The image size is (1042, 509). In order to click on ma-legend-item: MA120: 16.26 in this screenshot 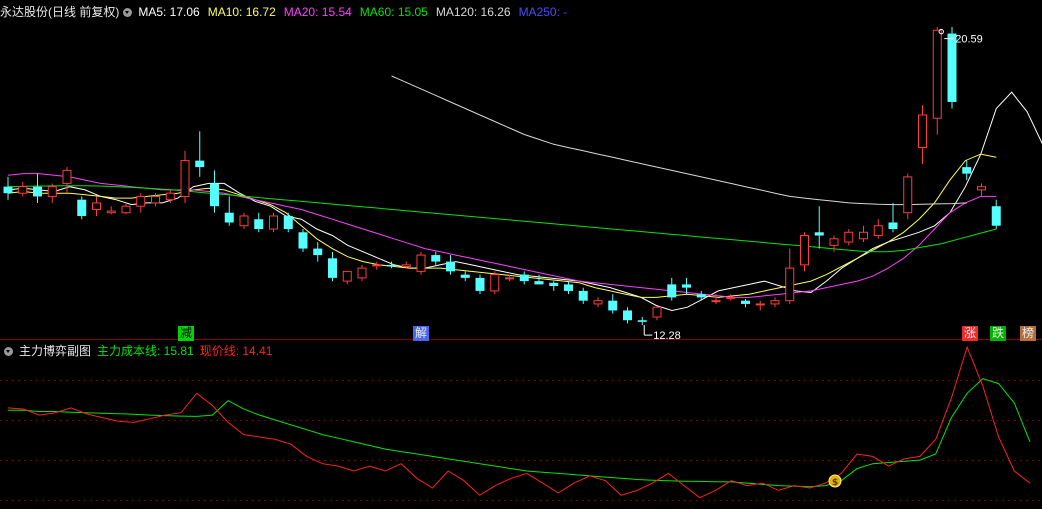, I will do `click(473, 12)`.